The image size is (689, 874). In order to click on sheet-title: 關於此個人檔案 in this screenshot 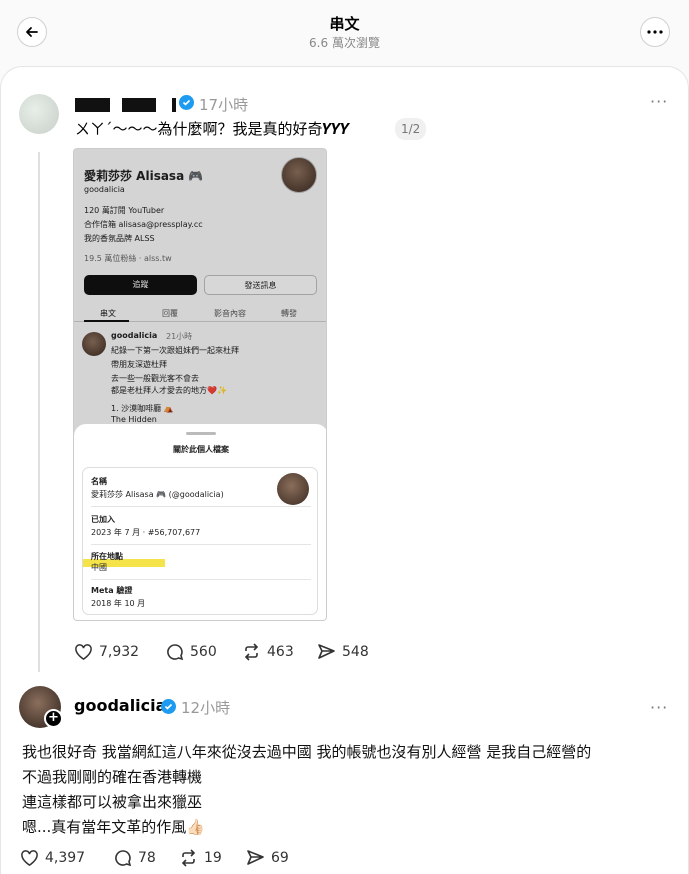, I will do `click(201, 449)`.